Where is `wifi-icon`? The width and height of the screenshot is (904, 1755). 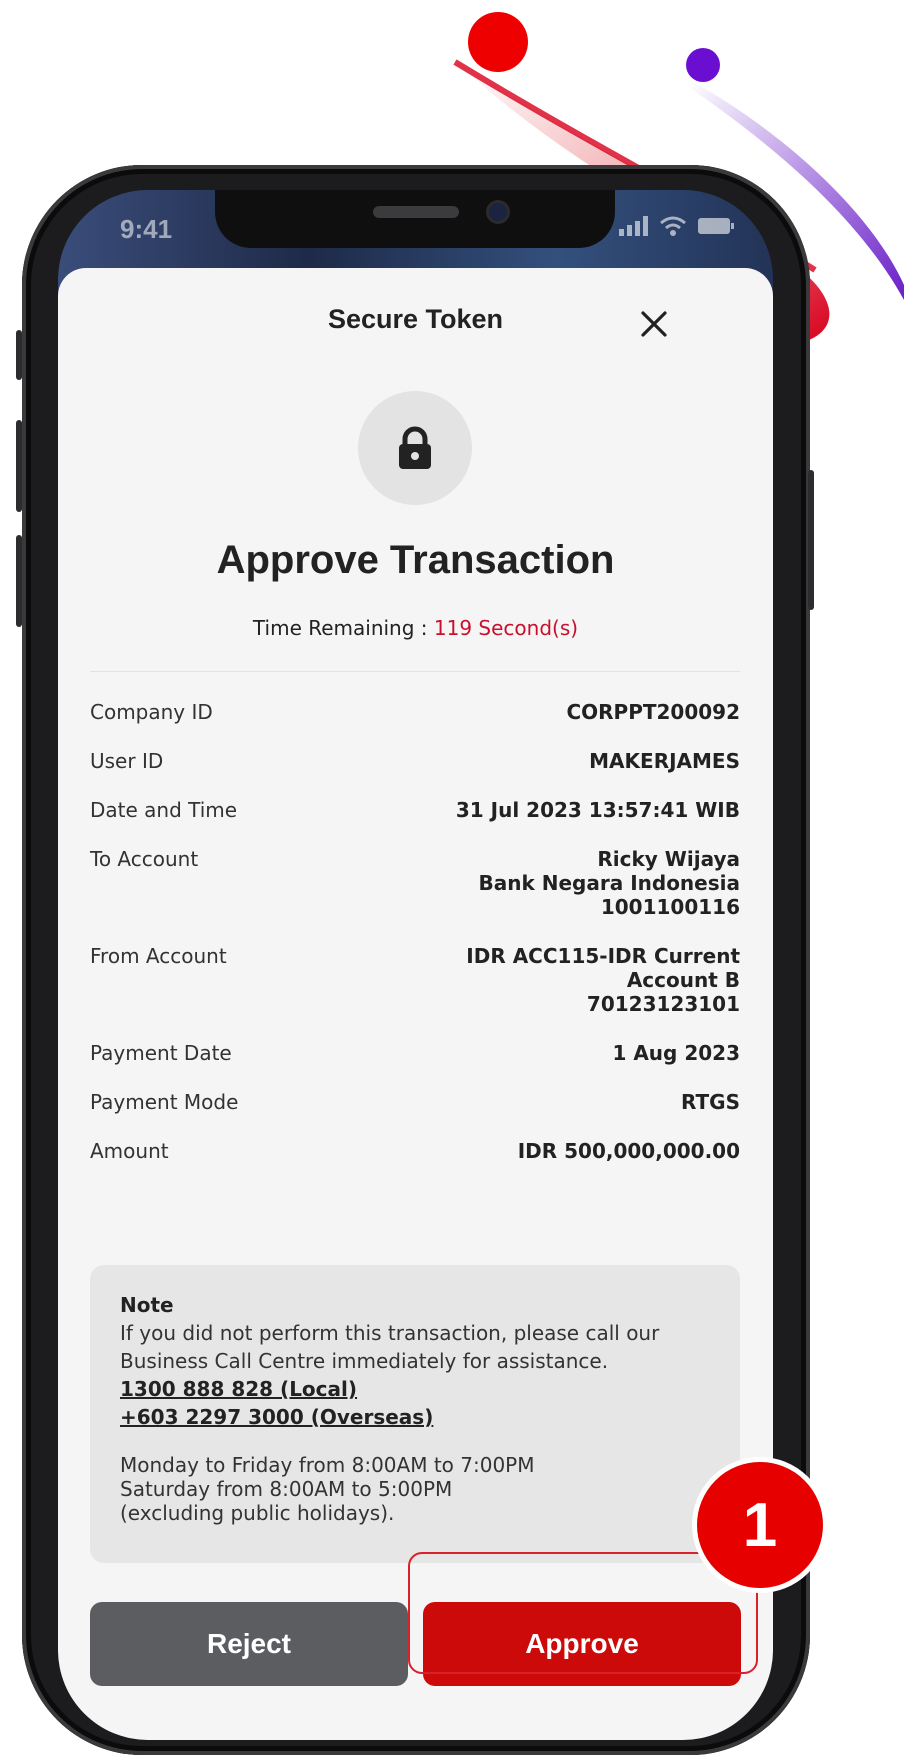
wifi-icon is located at coordinates (673, 226).